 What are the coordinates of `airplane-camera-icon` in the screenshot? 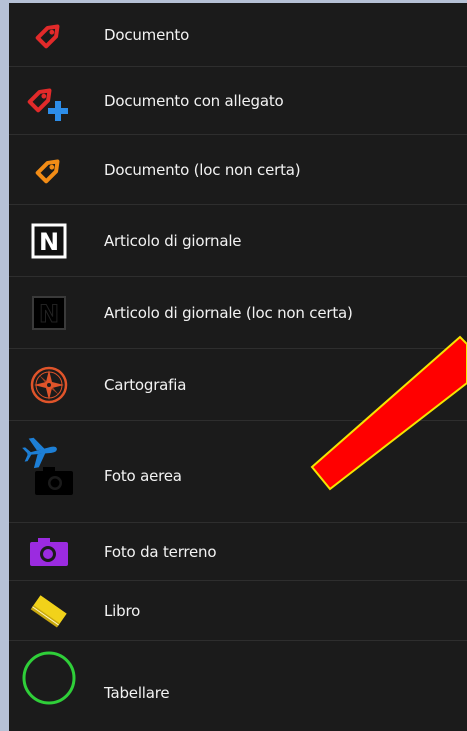 It's located at (49, 472).